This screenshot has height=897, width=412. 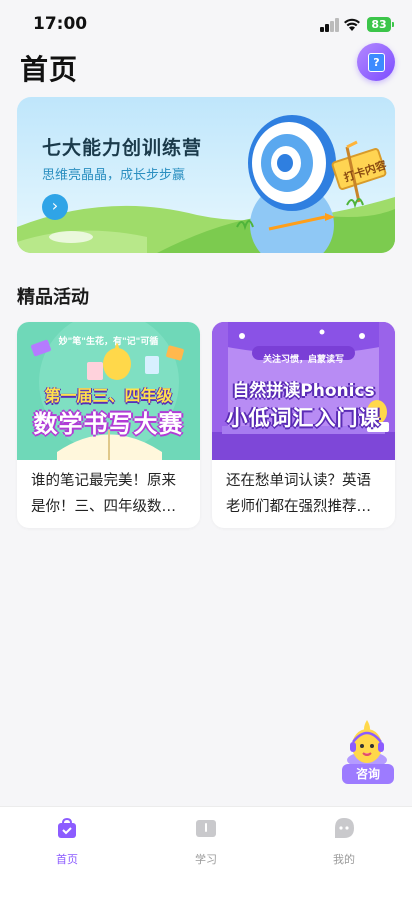 I want to click on book-icon, so click(x=206, y=828).